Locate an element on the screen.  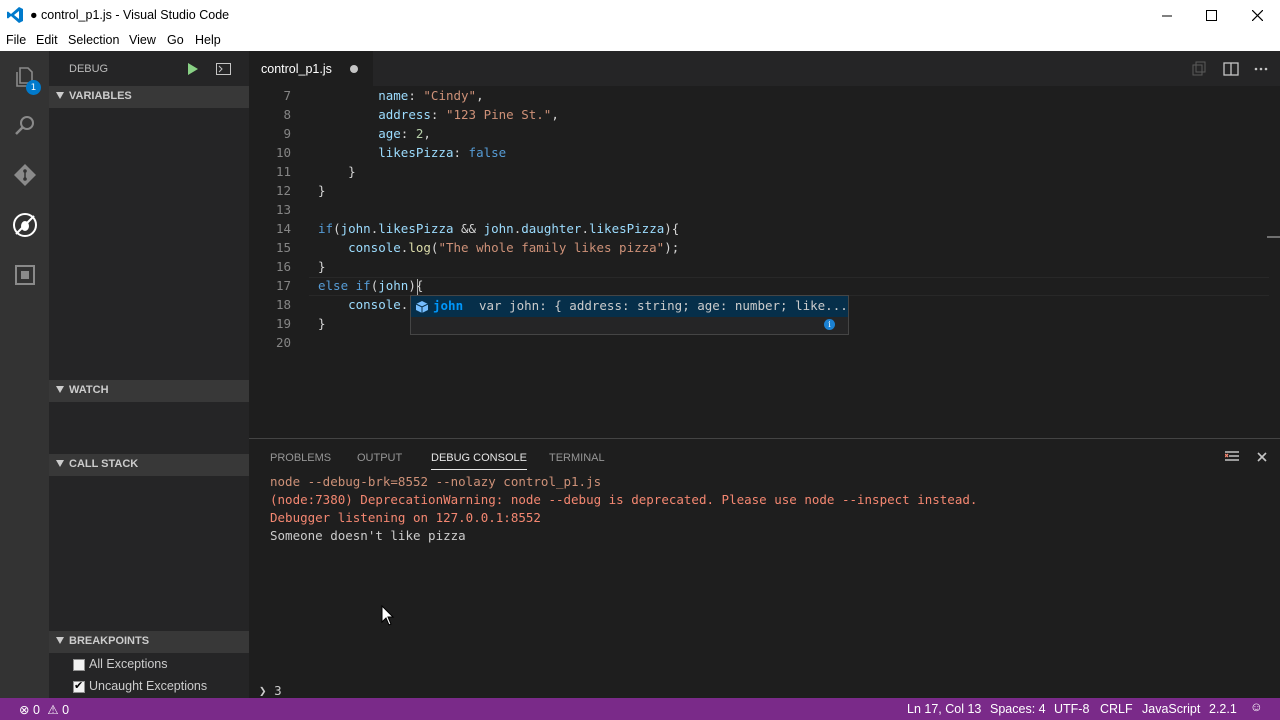
minimize-icon is located at coordinates (1167, 15).